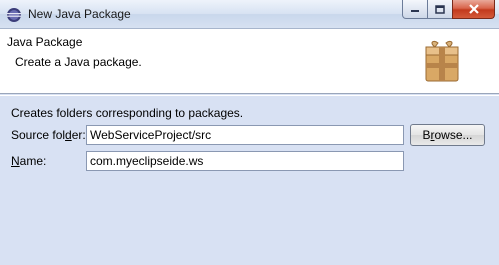 The width and height of the screenshot is (499, 265). What do you see at coordinates (249, 14) in the screenshot?
I see `title-bar: New Java Package` at bounding box center [249, 14].